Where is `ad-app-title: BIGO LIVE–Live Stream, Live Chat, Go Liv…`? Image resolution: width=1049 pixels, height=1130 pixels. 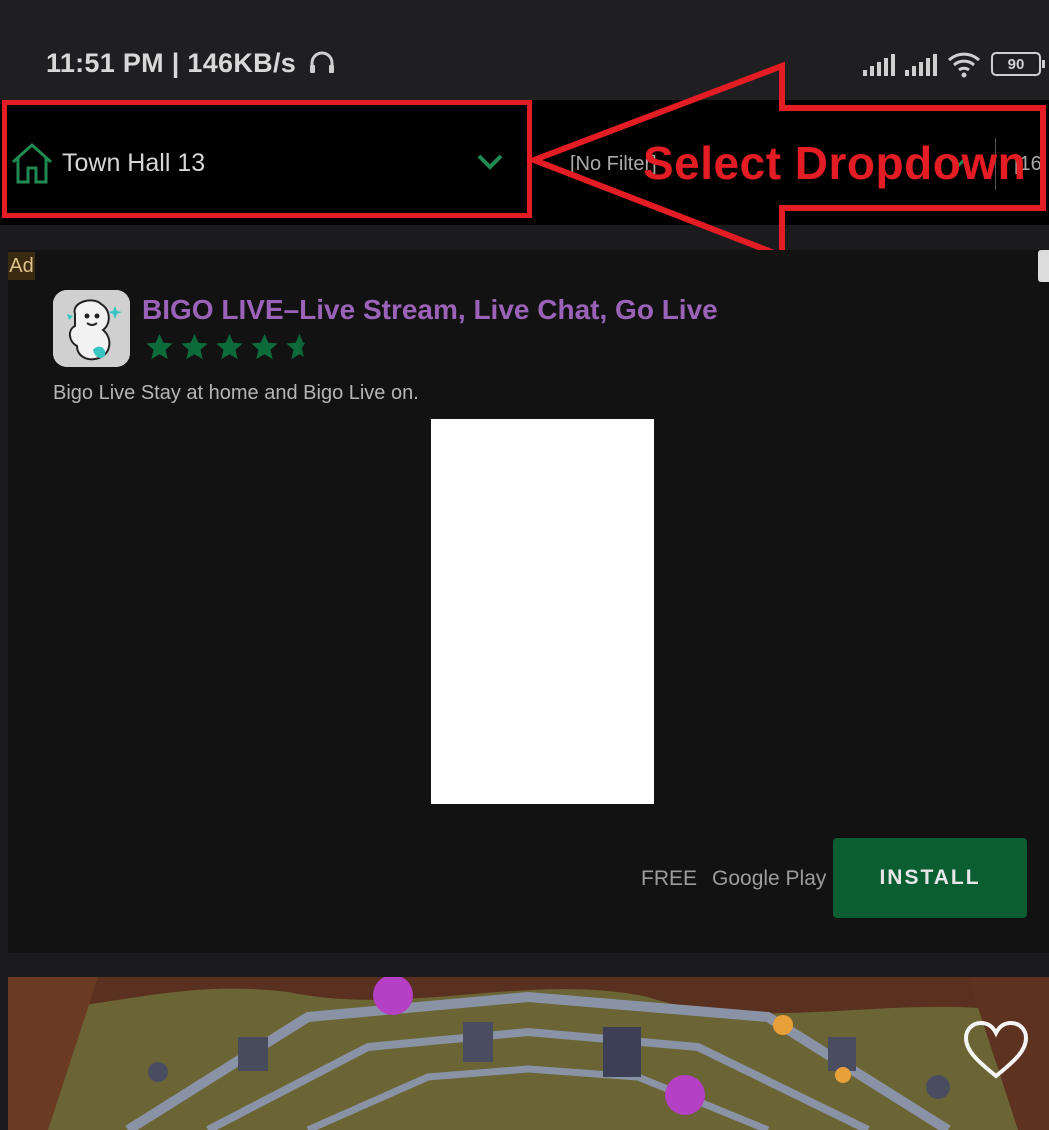
ad-app-title: BIGO LIVE–Live Stream, Live Chat, Go Liv… is located at coordinates (430, 310).